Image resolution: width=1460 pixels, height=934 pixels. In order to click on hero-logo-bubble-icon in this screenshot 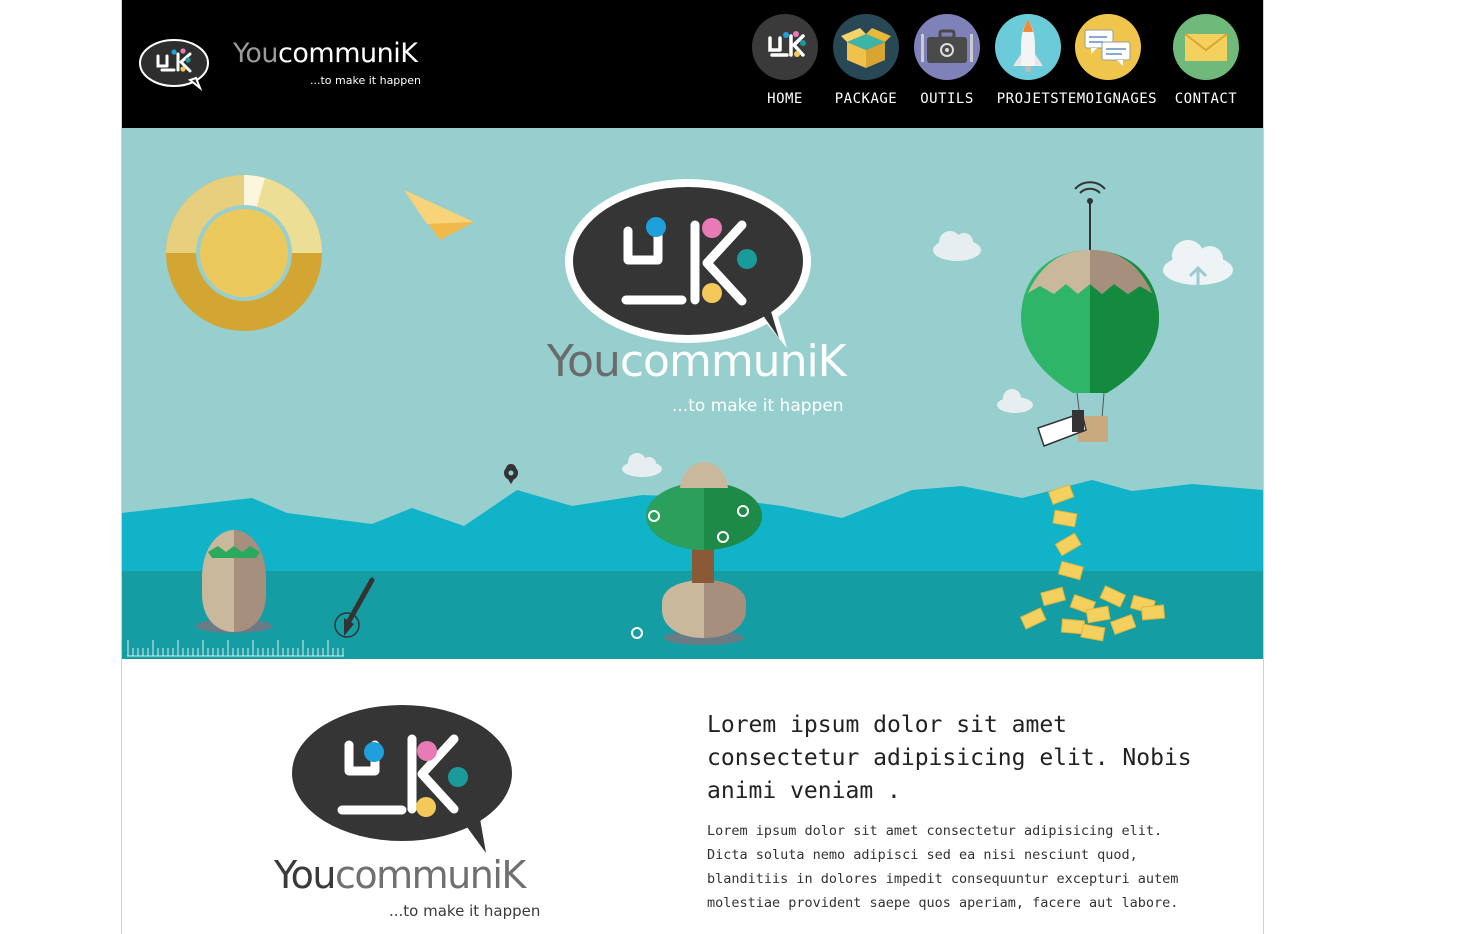, I will do `click(688, 263)`.